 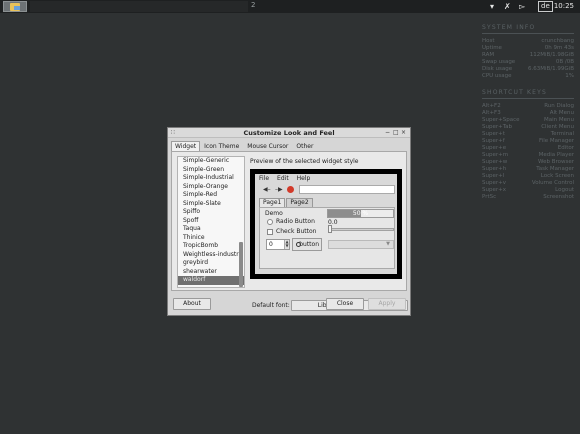 What do you see at coordinates (387, 304) in the screenshot?
I see `apply-button: Apply` at bounding box center [387, 304].